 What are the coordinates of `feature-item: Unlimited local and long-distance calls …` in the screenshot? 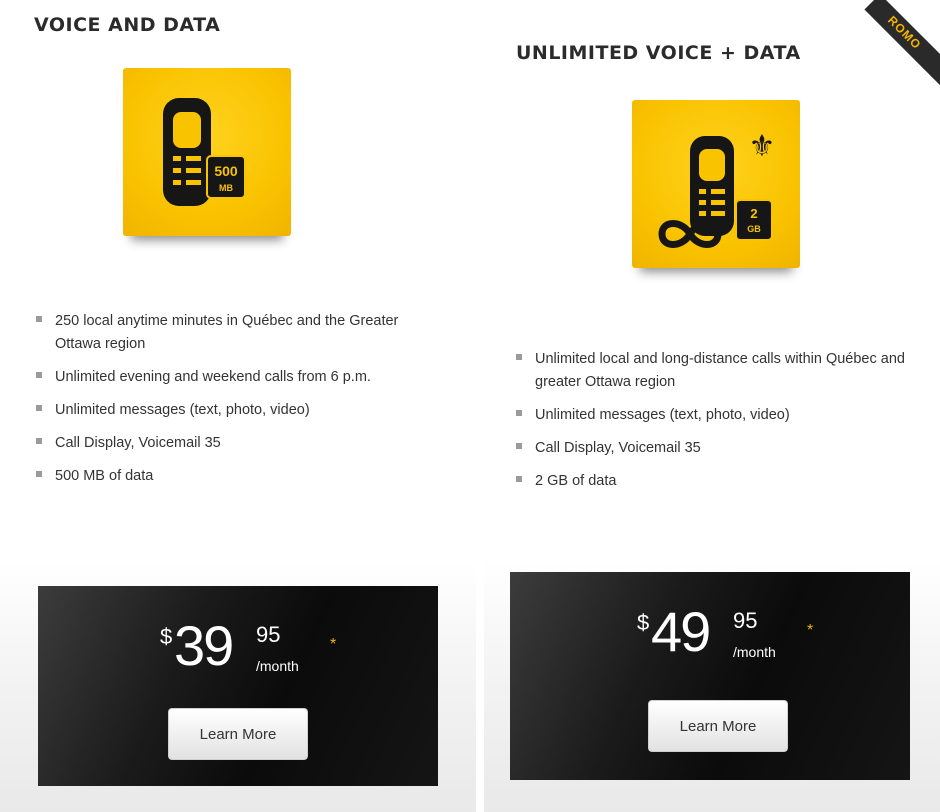 It's located at (726, 371).